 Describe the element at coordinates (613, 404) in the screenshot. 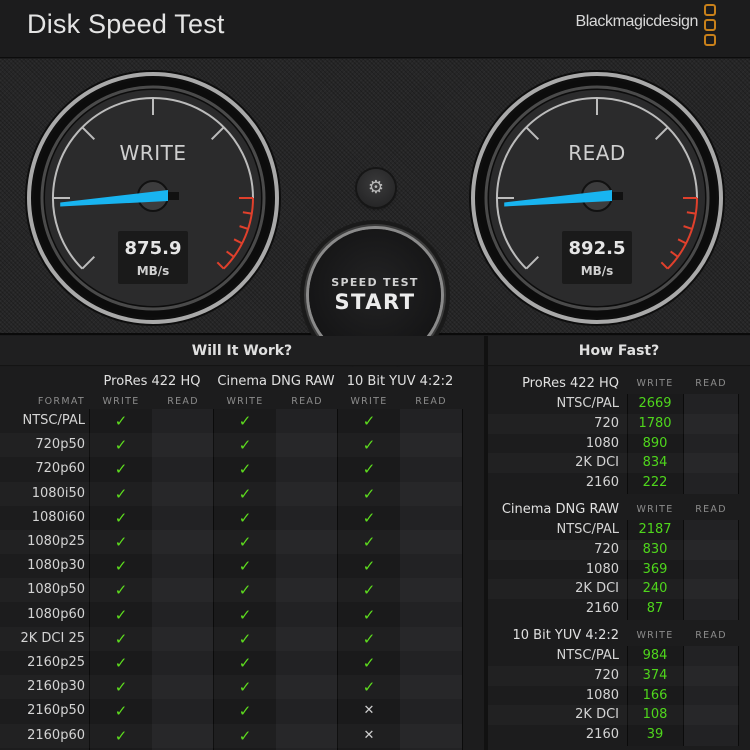

I see `table-row: NTSC/PAL 2669` at that location.